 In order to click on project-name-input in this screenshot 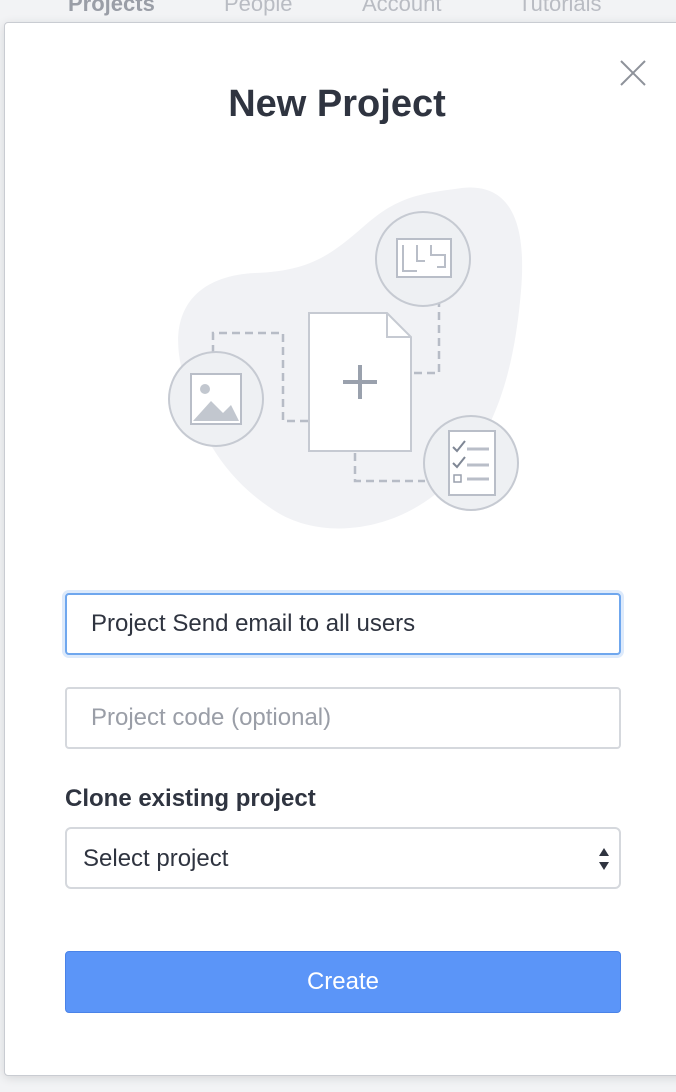, I will do `click(343, 624)`.